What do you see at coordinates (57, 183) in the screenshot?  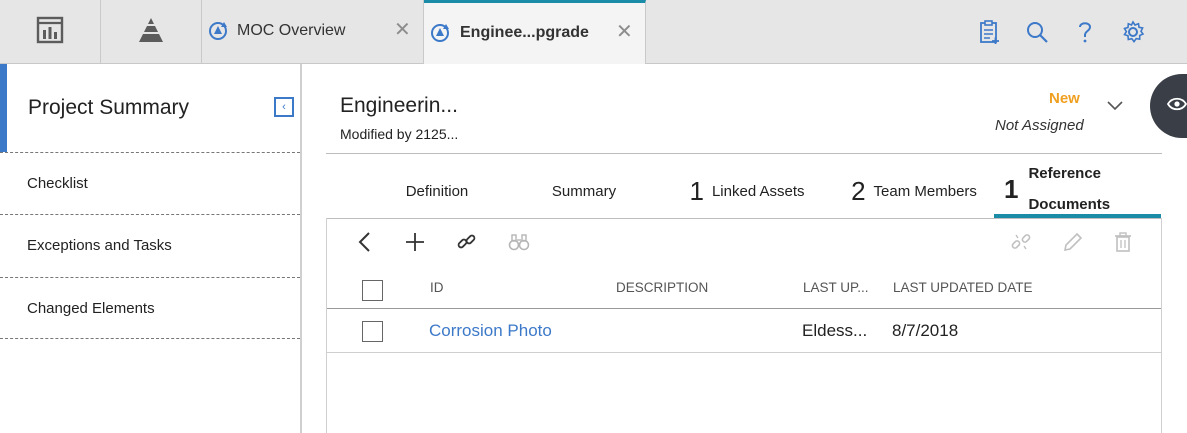 I see `nav-item-label: Checklist` at bounding box center [57, 183].